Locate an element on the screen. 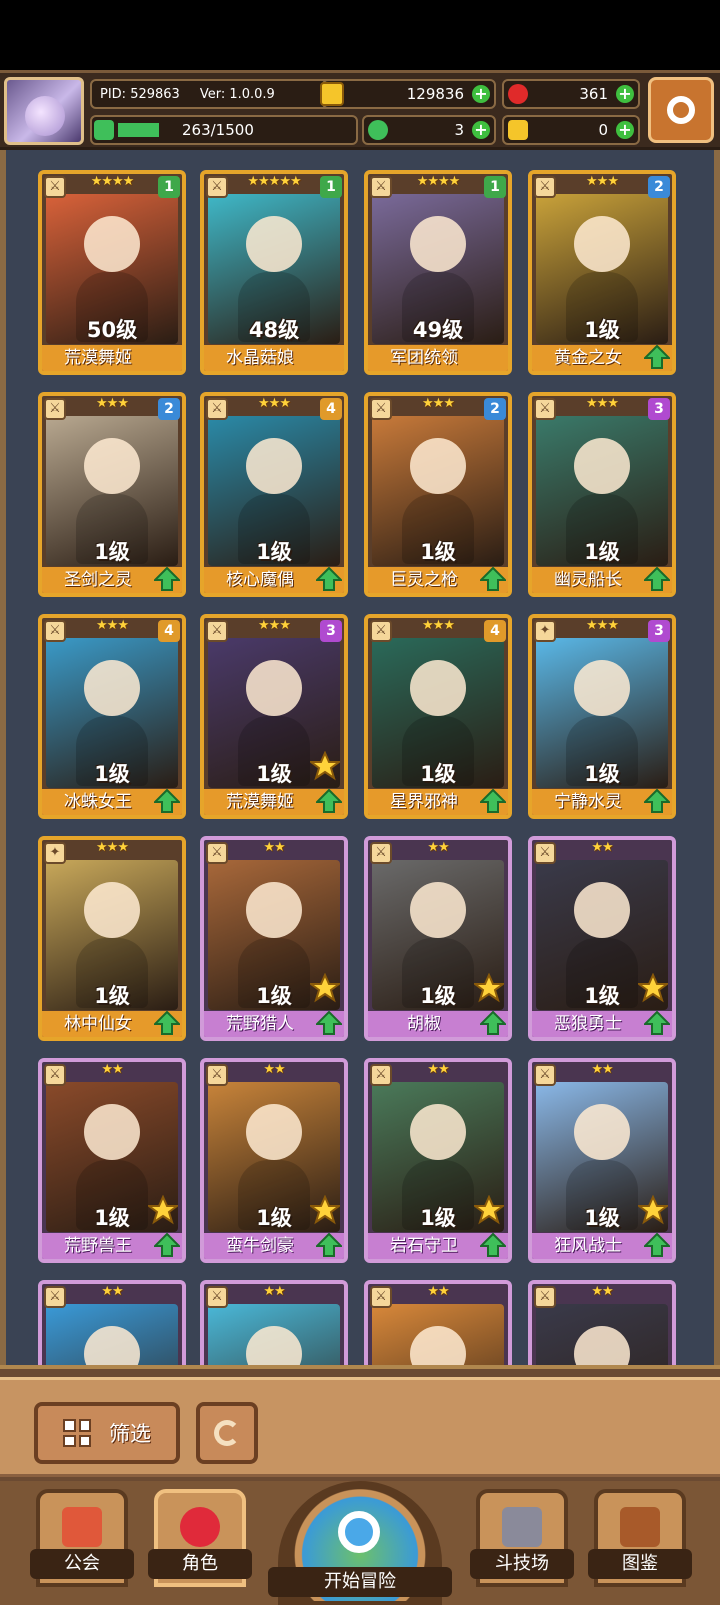 The width and height of the screenshot is (720, 1605). gem-value: 361 is located at coordinates (593, 94).